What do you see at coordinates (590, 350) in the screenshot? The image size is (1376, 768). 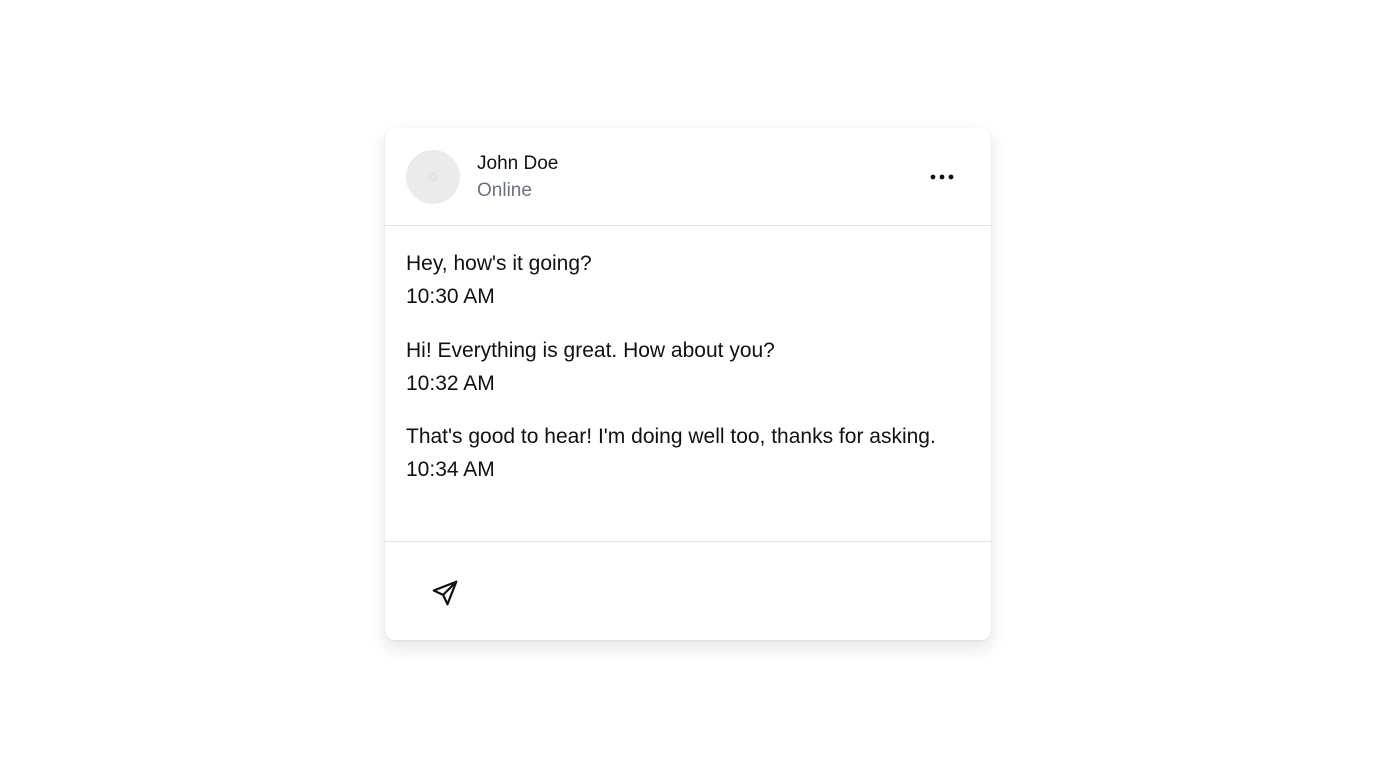 I see `message-text: Hi! Everything is great. How about you?` at bounding box center [590, 350].